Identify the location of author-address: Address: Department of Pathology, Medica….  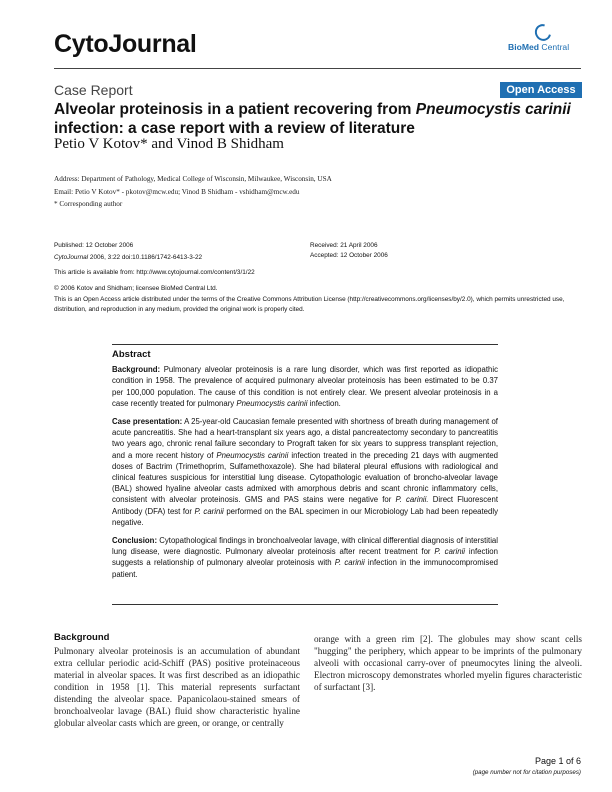
(193, 179).